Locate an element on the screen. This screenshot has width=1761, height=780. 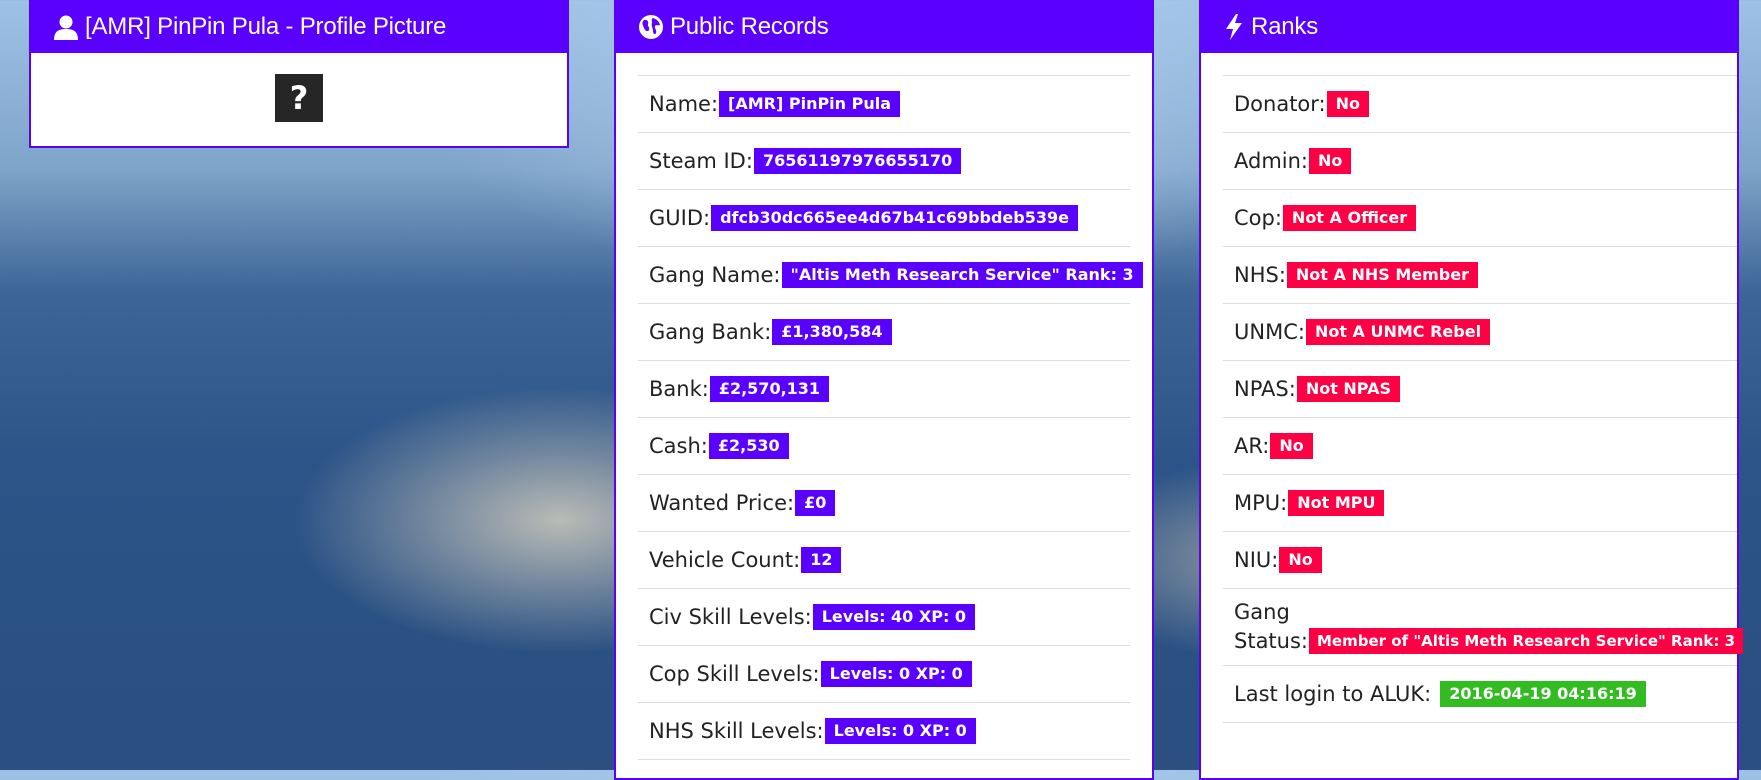
record-value-badge: [AMR] PinPin Pula is located at coordinates (810, 104).